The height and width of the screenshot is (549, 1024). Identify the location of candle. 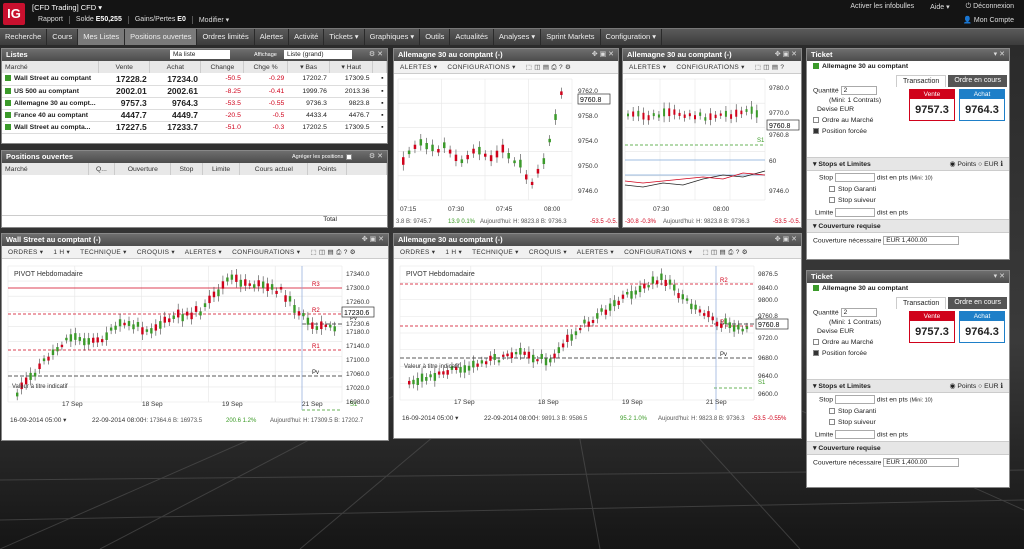
(421, 142).